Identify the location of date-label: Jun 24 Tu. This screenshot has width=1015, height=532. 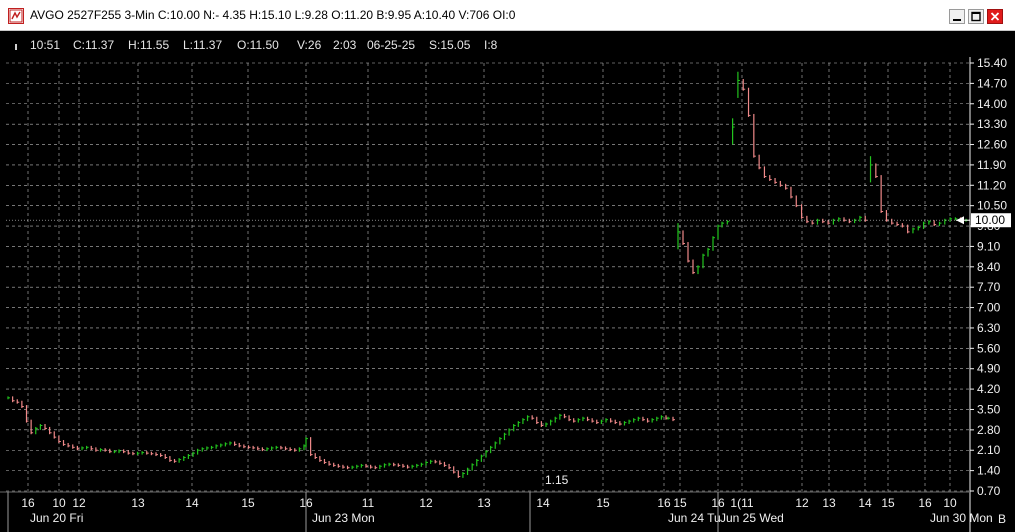
(694, 518).